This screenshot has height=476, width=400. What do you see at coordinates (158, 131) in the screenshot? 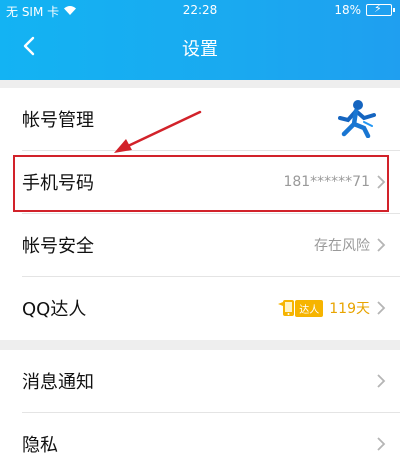
I see `annotation-arrow` at bounding box center [158, 131].